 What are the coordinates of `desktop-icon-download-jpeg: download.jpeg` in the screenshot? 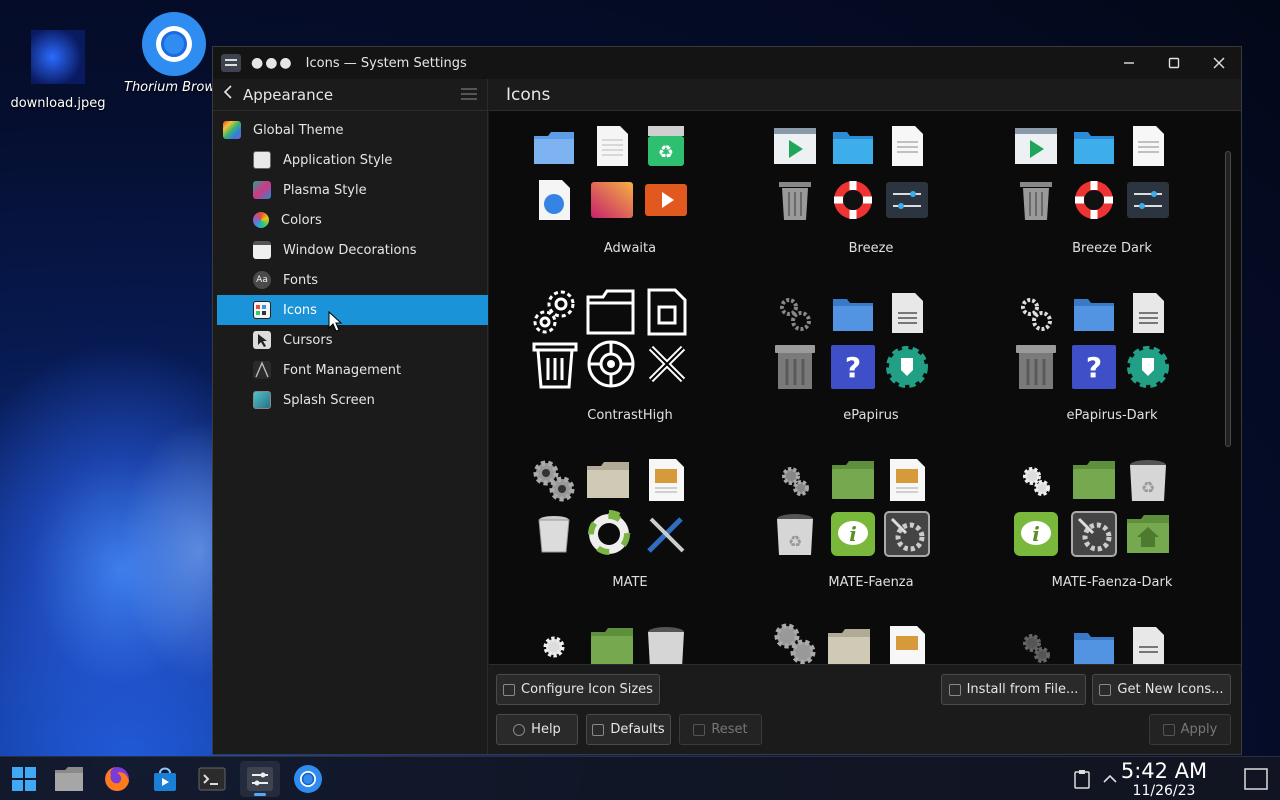 It's located at (58, 59).